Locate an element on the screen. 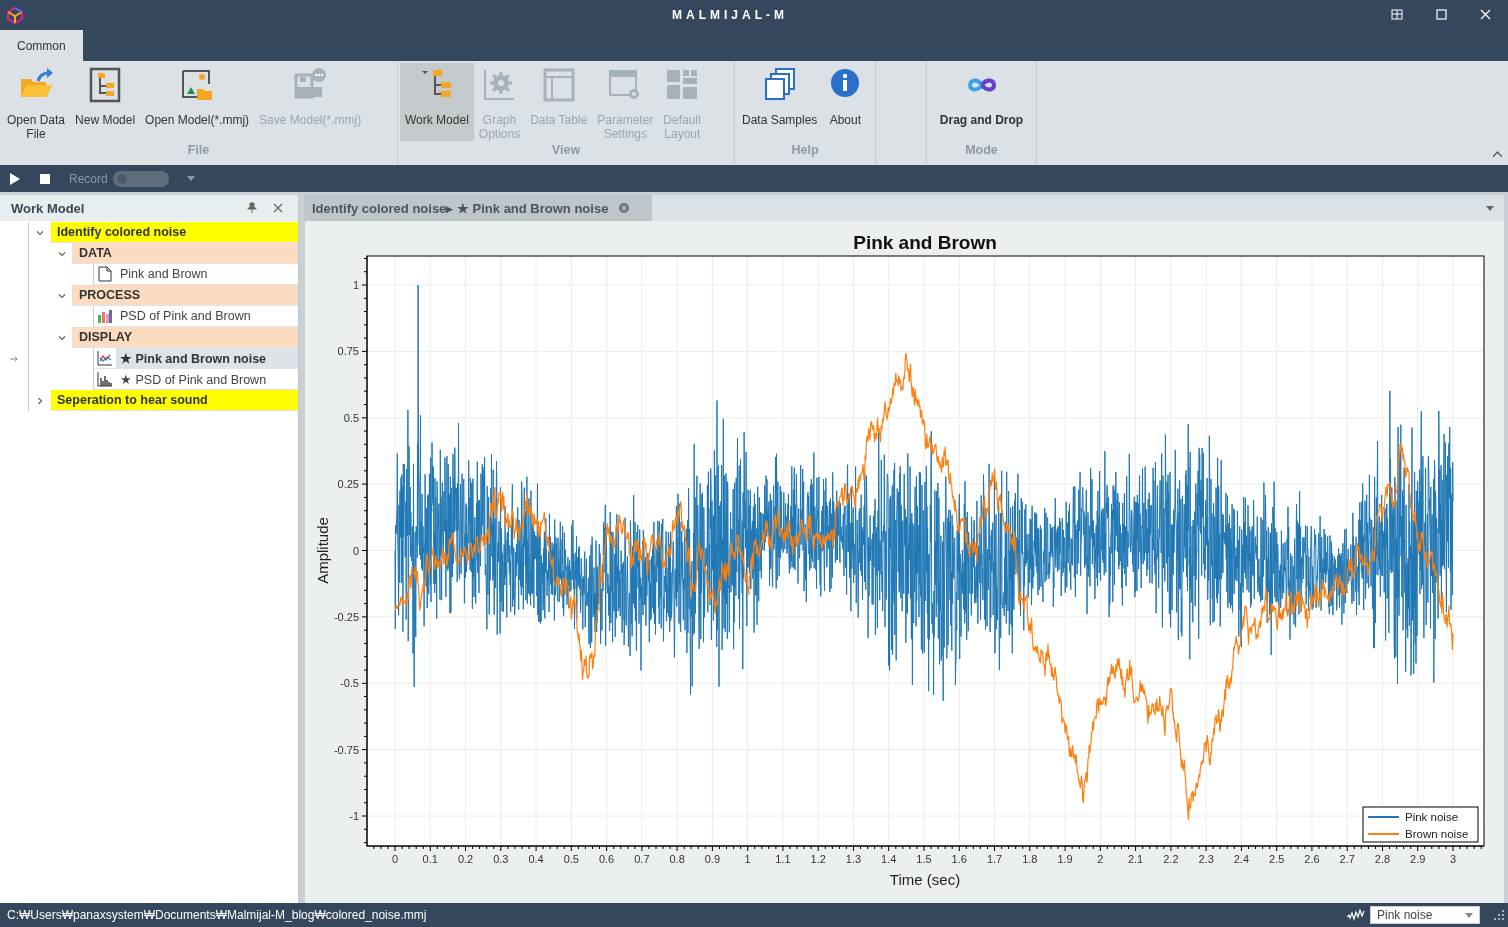  tick-label: 1.7 is located at coordinates (994, 859).